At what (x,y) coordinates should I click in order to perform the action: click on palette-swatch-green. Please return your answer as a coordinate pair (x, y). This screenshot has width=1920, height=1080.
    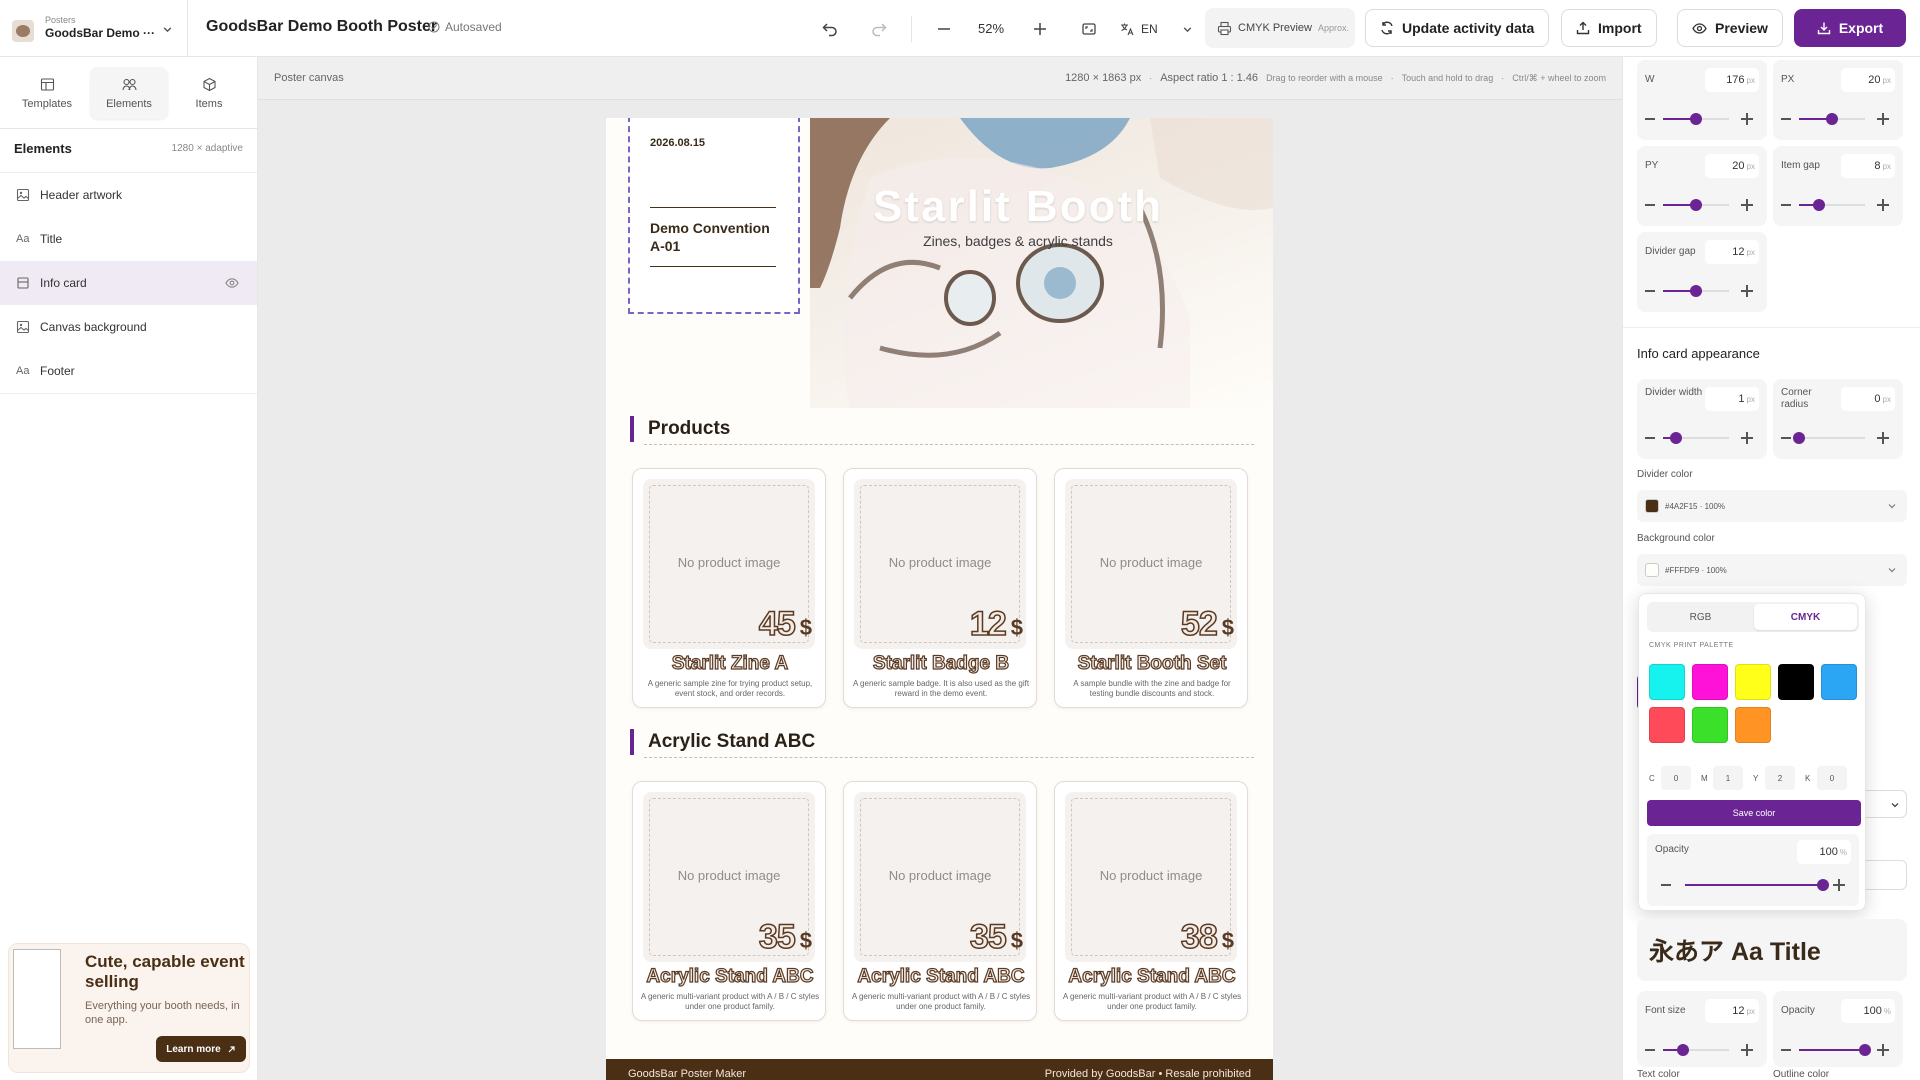
    Looking at the image, I should click on (1710, 725).